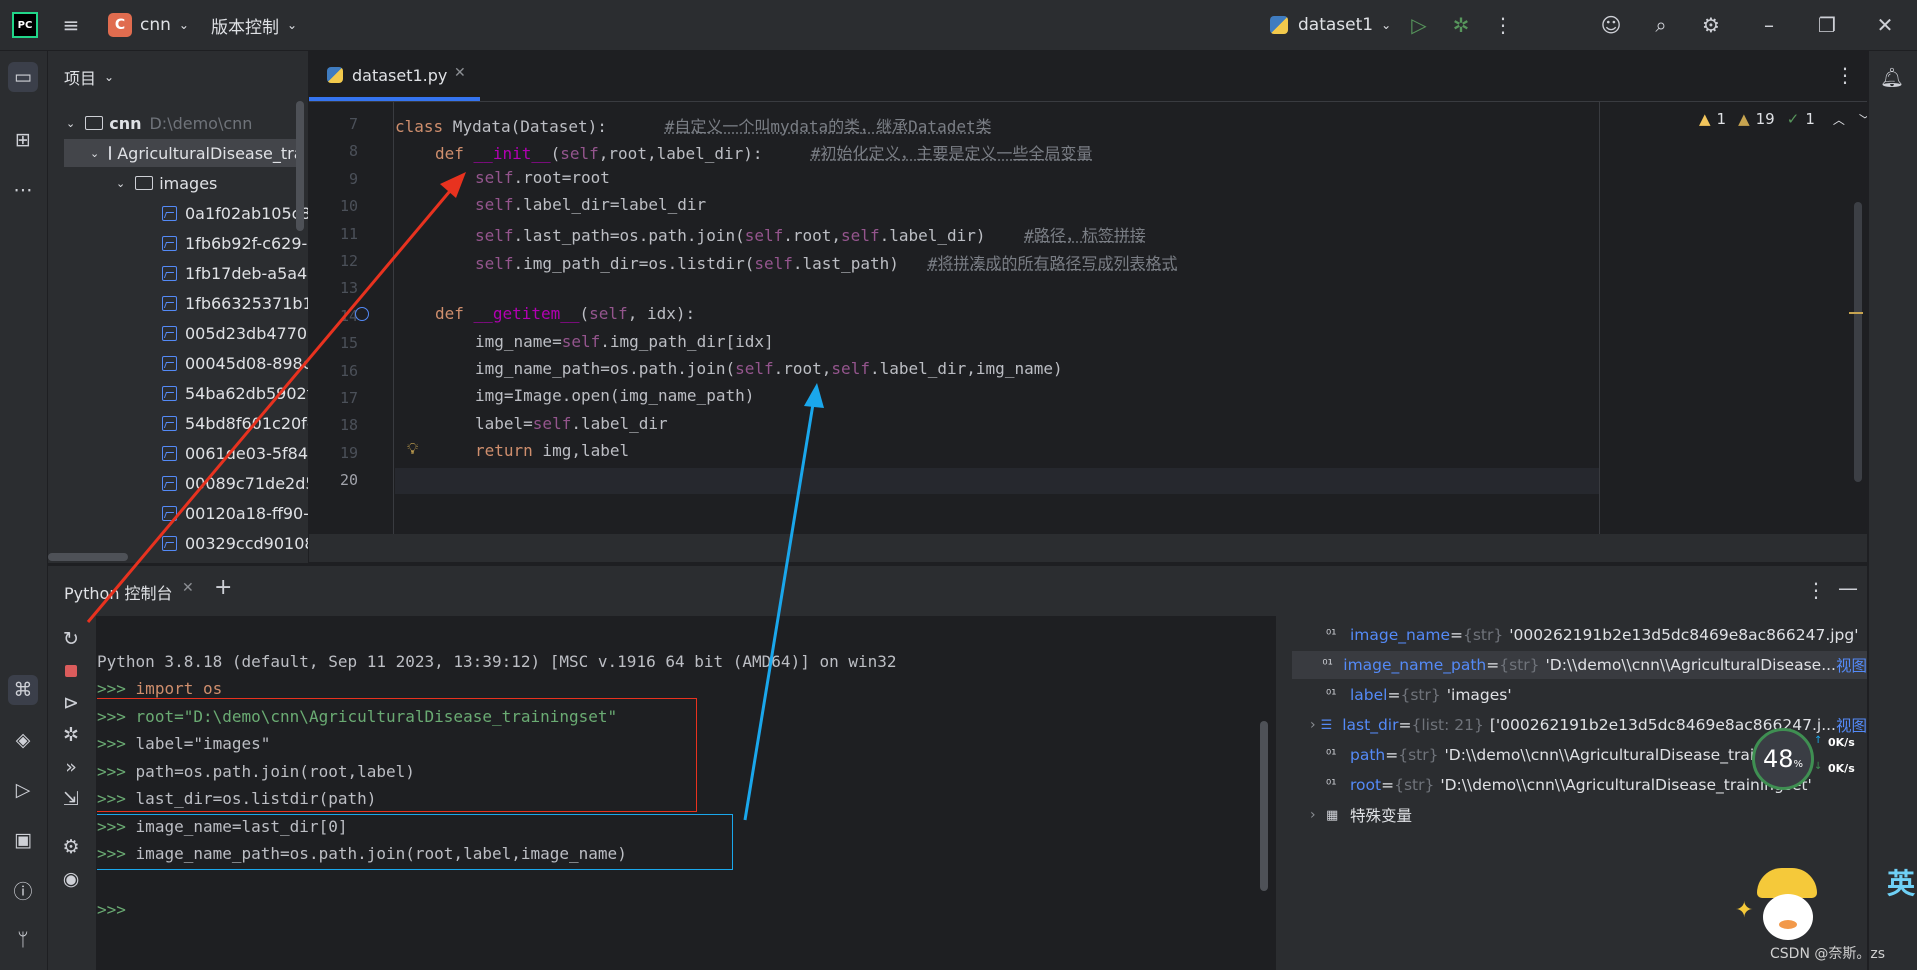  What do you see at coordinates (453, 185) in the screenshot?
I see `red-arrow-head` at bounding box center [453, 185].